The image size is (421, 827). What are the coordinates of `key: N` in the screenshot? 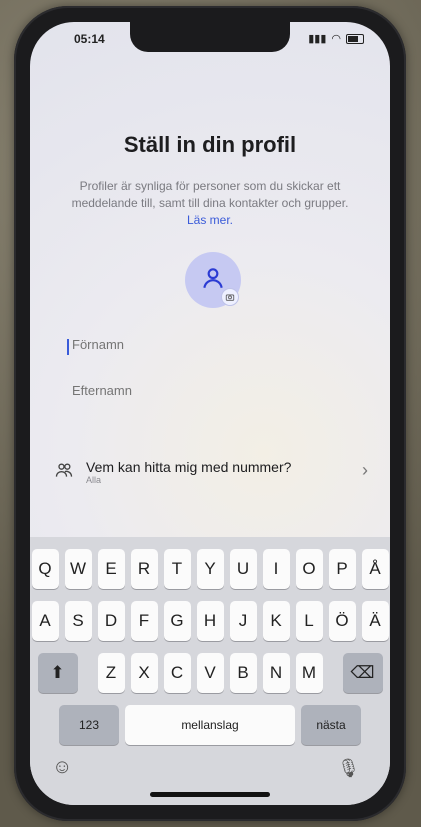 It's located at (276, 673).